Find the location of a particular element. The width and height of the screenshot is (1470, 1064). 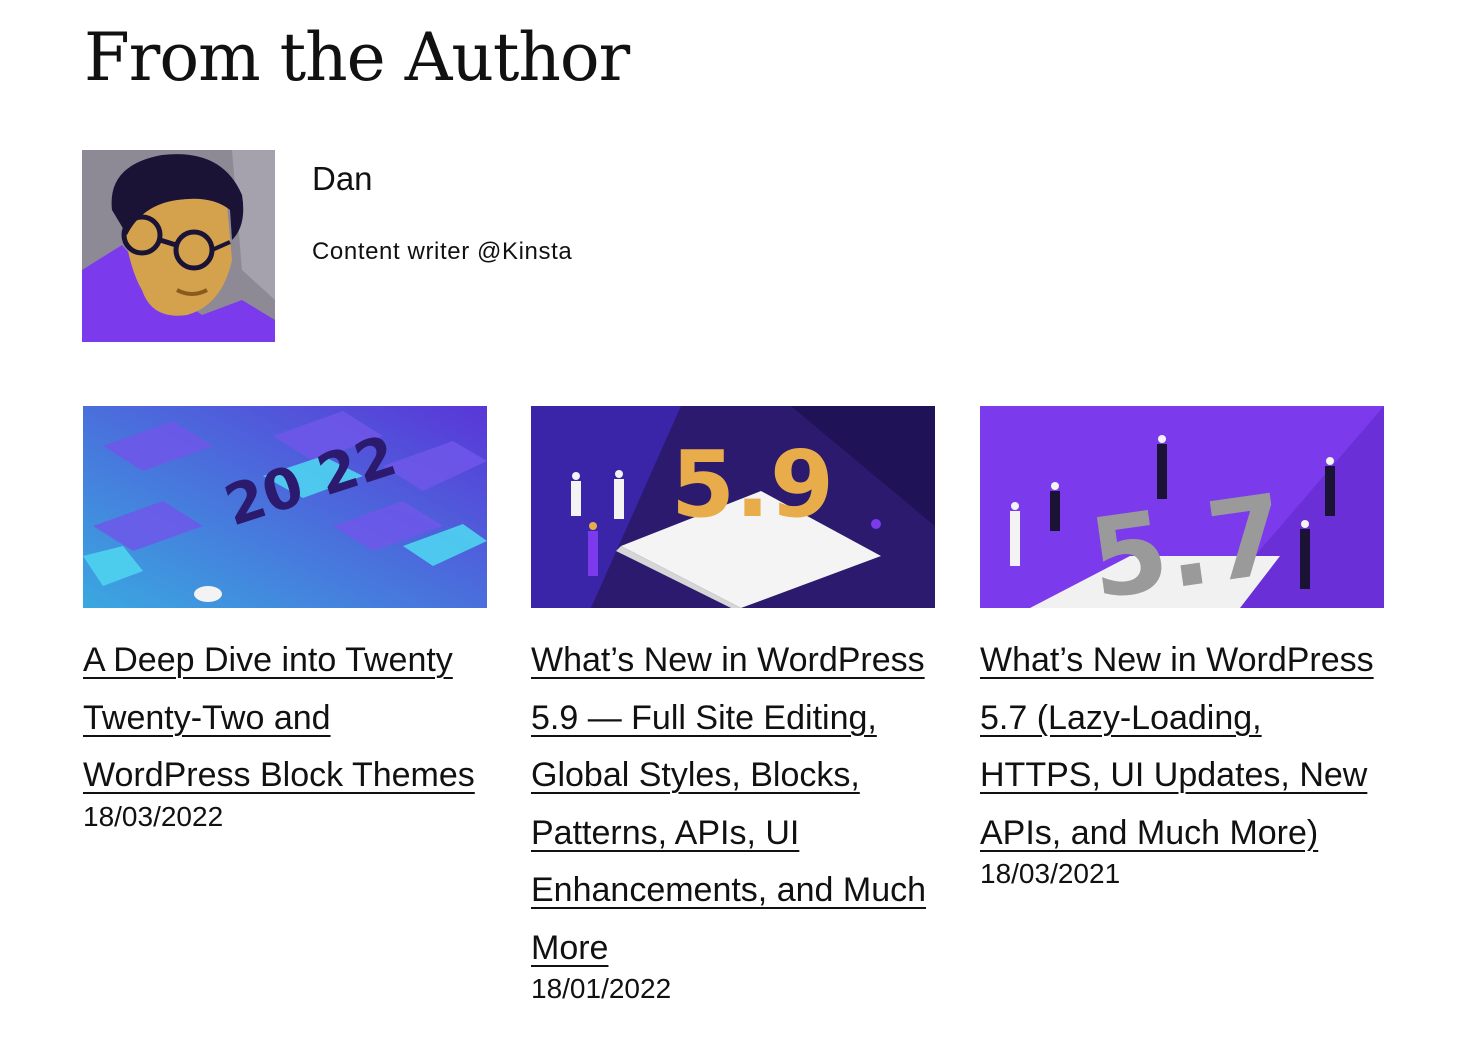

thumb-label: 5.9 is located at coordinates (752, 484).